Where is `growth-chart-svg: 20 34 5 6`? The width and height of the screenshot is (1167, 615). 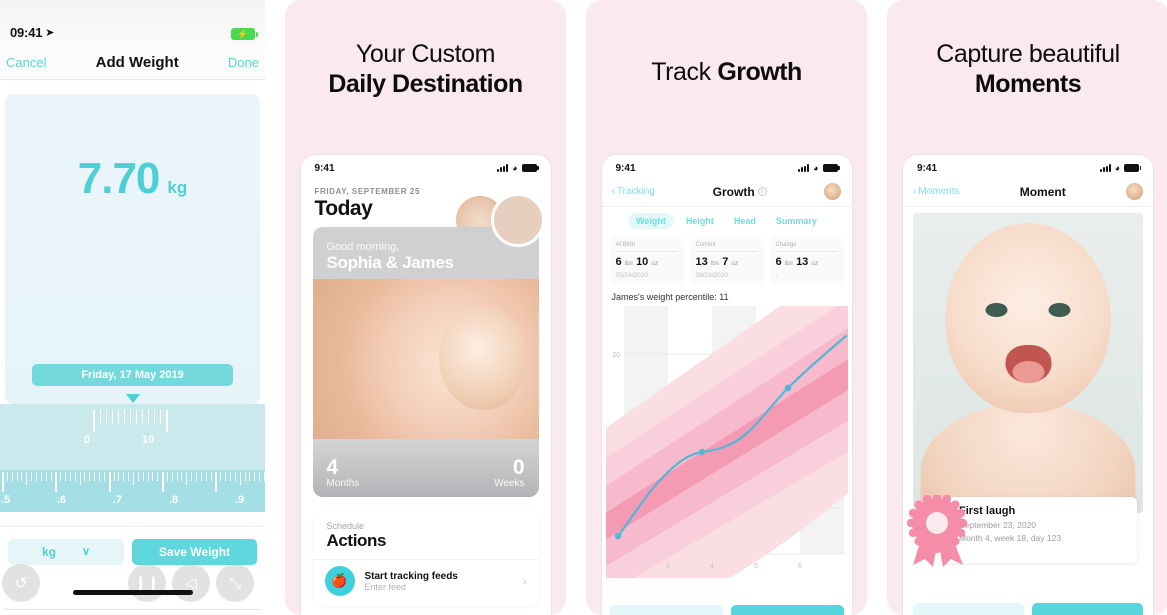 growth-chart-svg: 20 34 5 6 is located at coordinates (726, 442).